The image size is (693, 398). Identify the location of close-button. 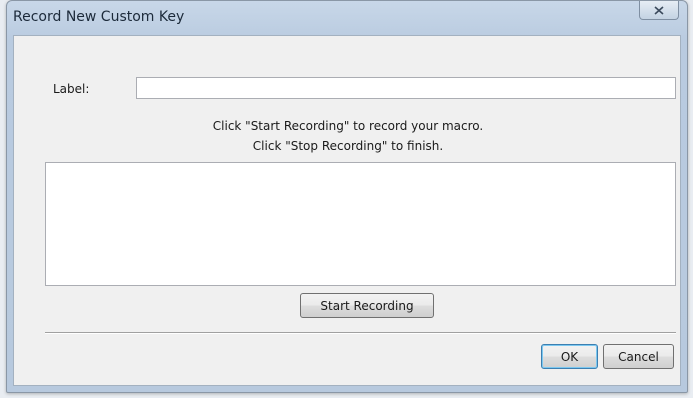
(659, 10).